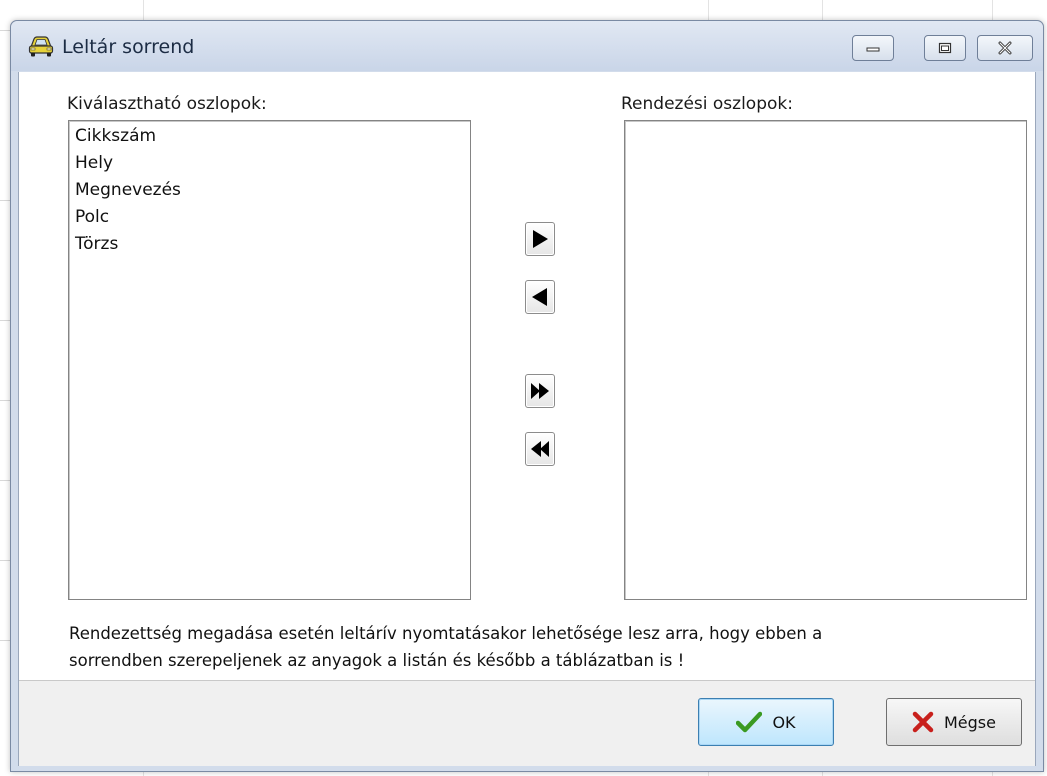 The image size is (1047, 776). I want to click on red-x-icon, so click(923, 722).